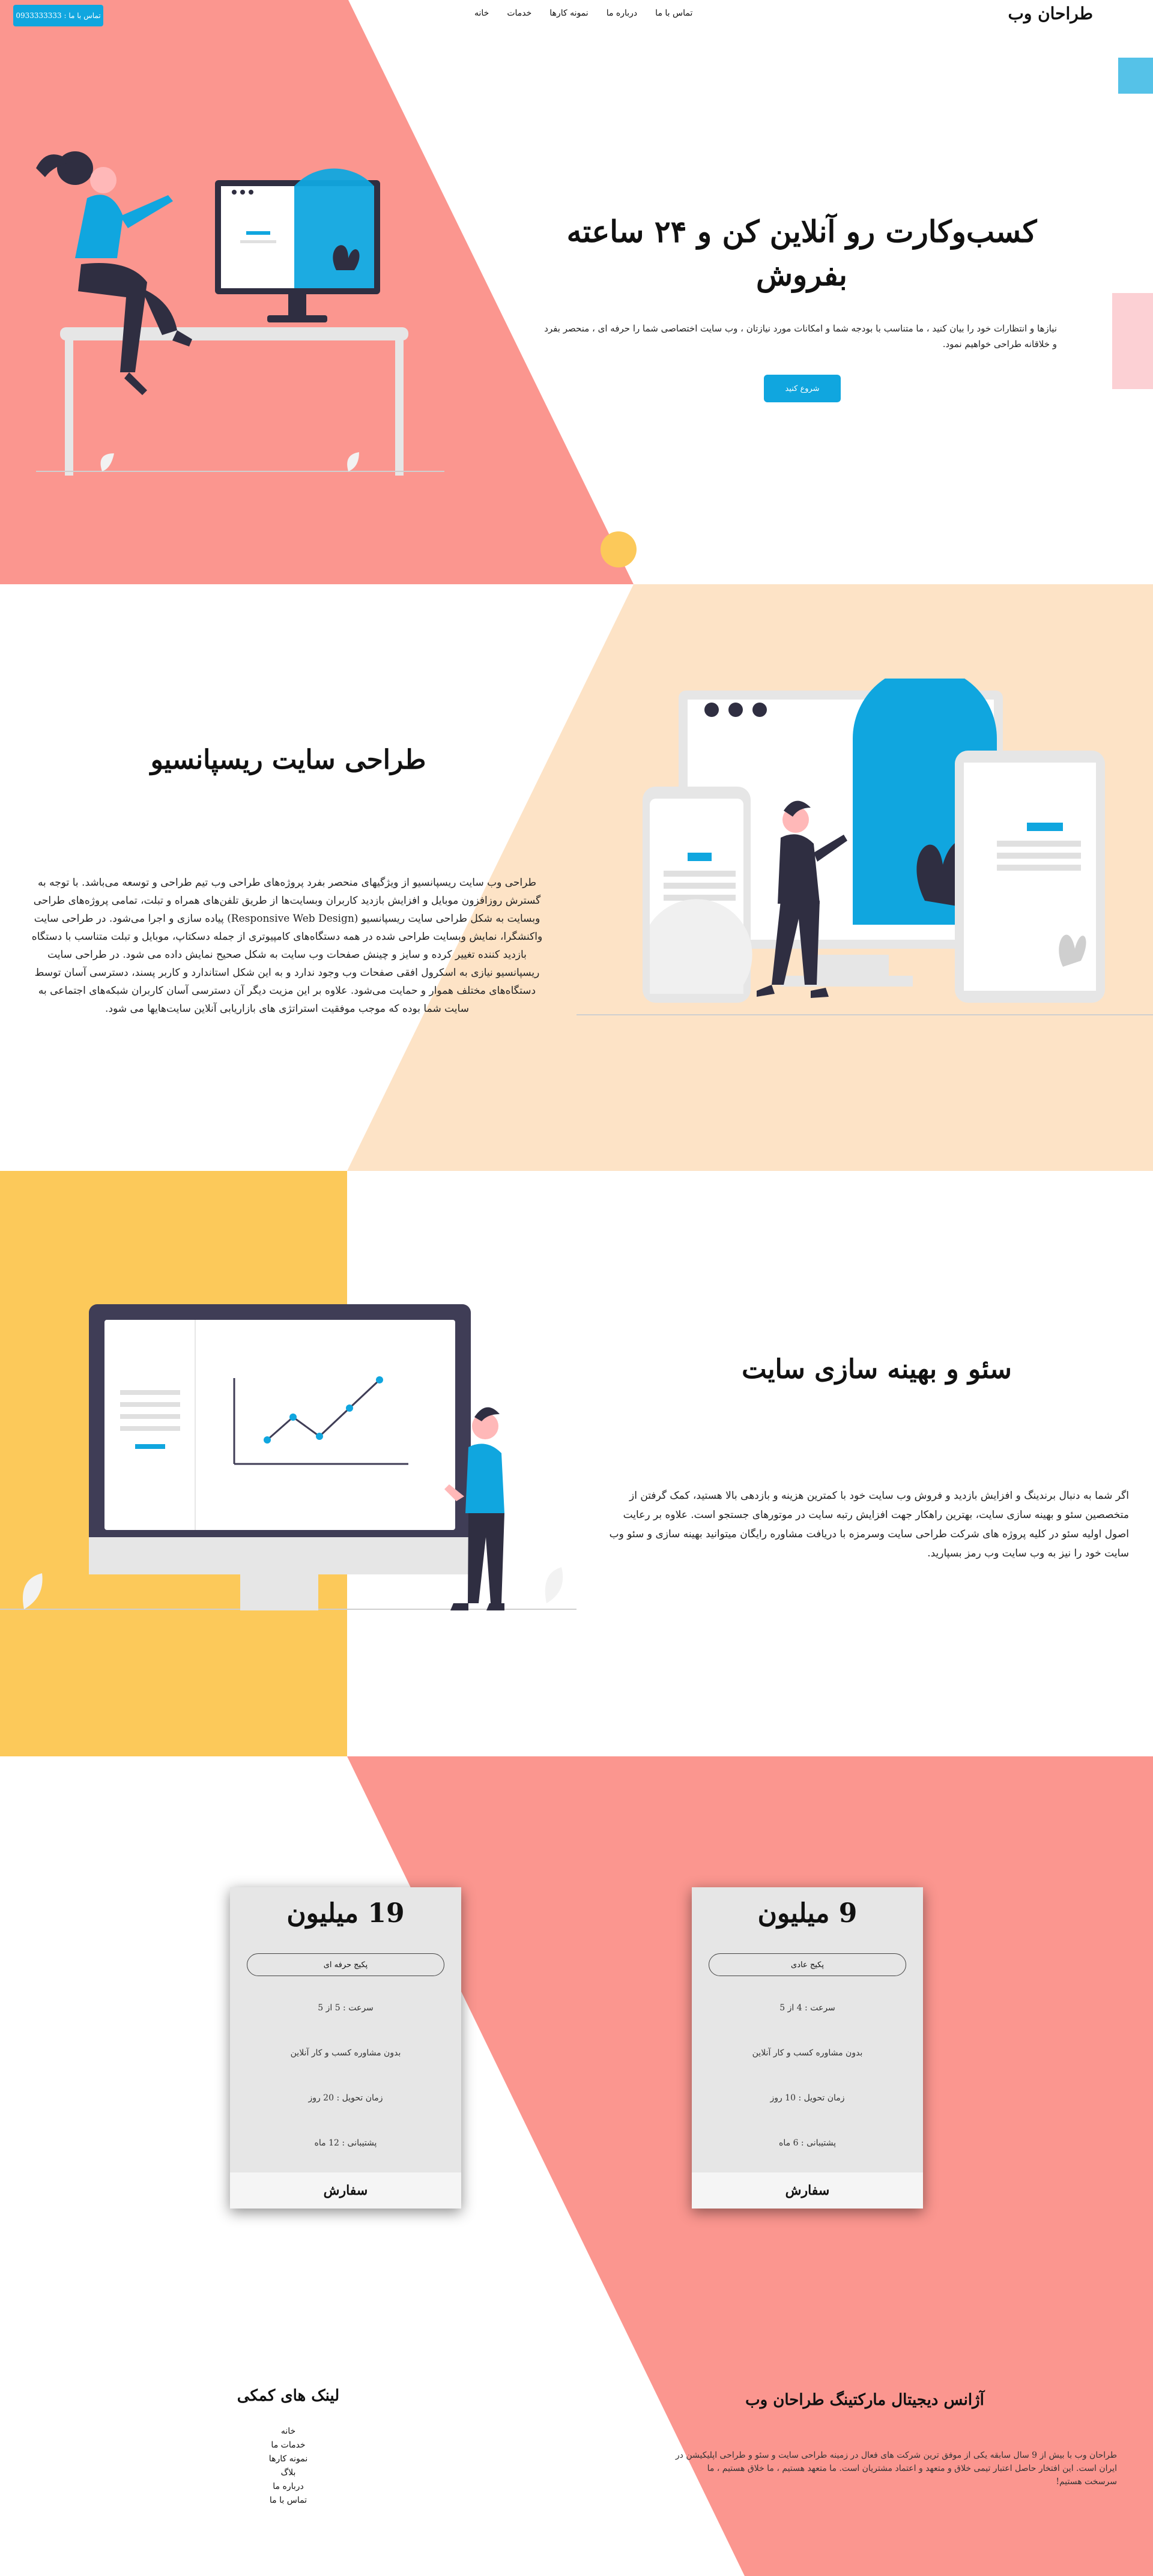 The width and height of the screenshot is (1153, 2576). I want to click on hero-title: کسب‌وکارت رو آنلاین کن و ۲۴ ساعته بفروش, so click(801, 253).